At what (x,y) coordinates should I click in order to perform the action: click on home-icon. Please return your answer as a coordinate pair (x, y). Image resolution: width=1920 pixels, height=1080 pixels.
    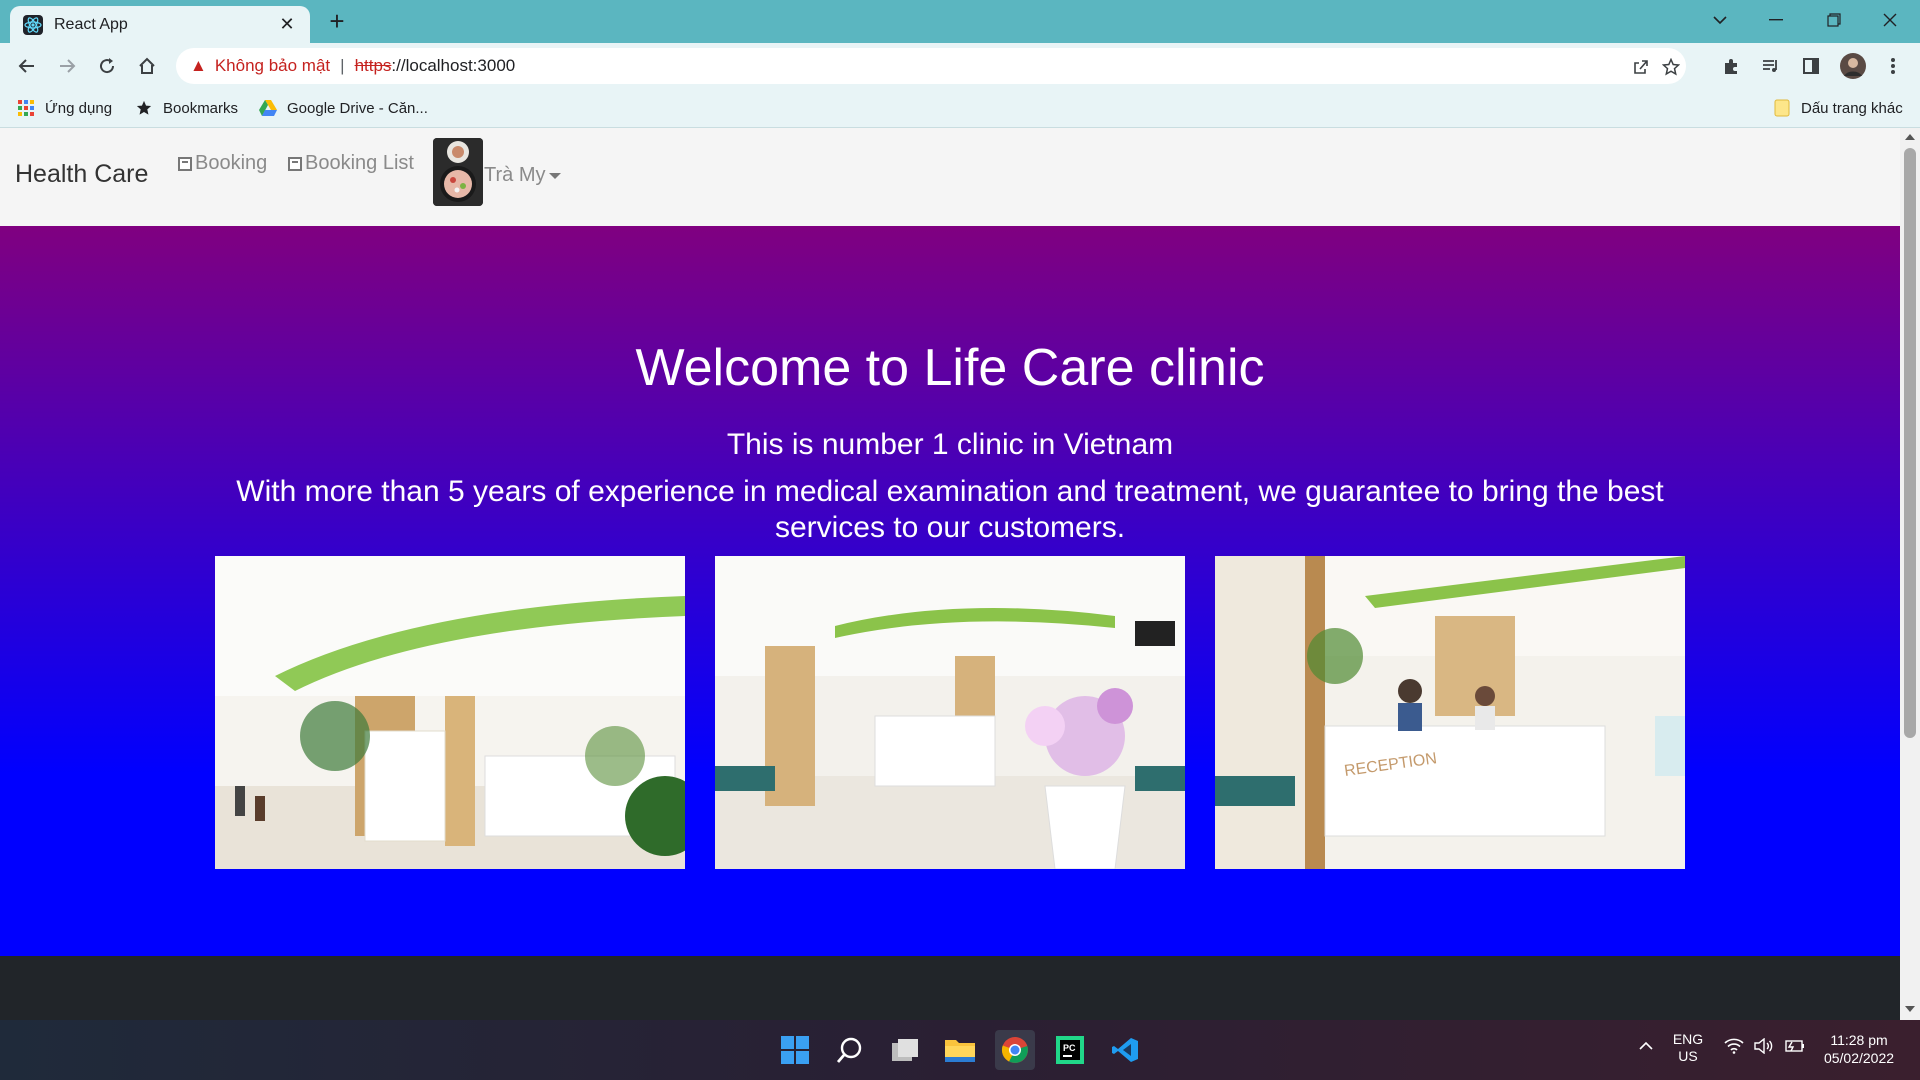
    Looking at the image, I should click on (147, 66).